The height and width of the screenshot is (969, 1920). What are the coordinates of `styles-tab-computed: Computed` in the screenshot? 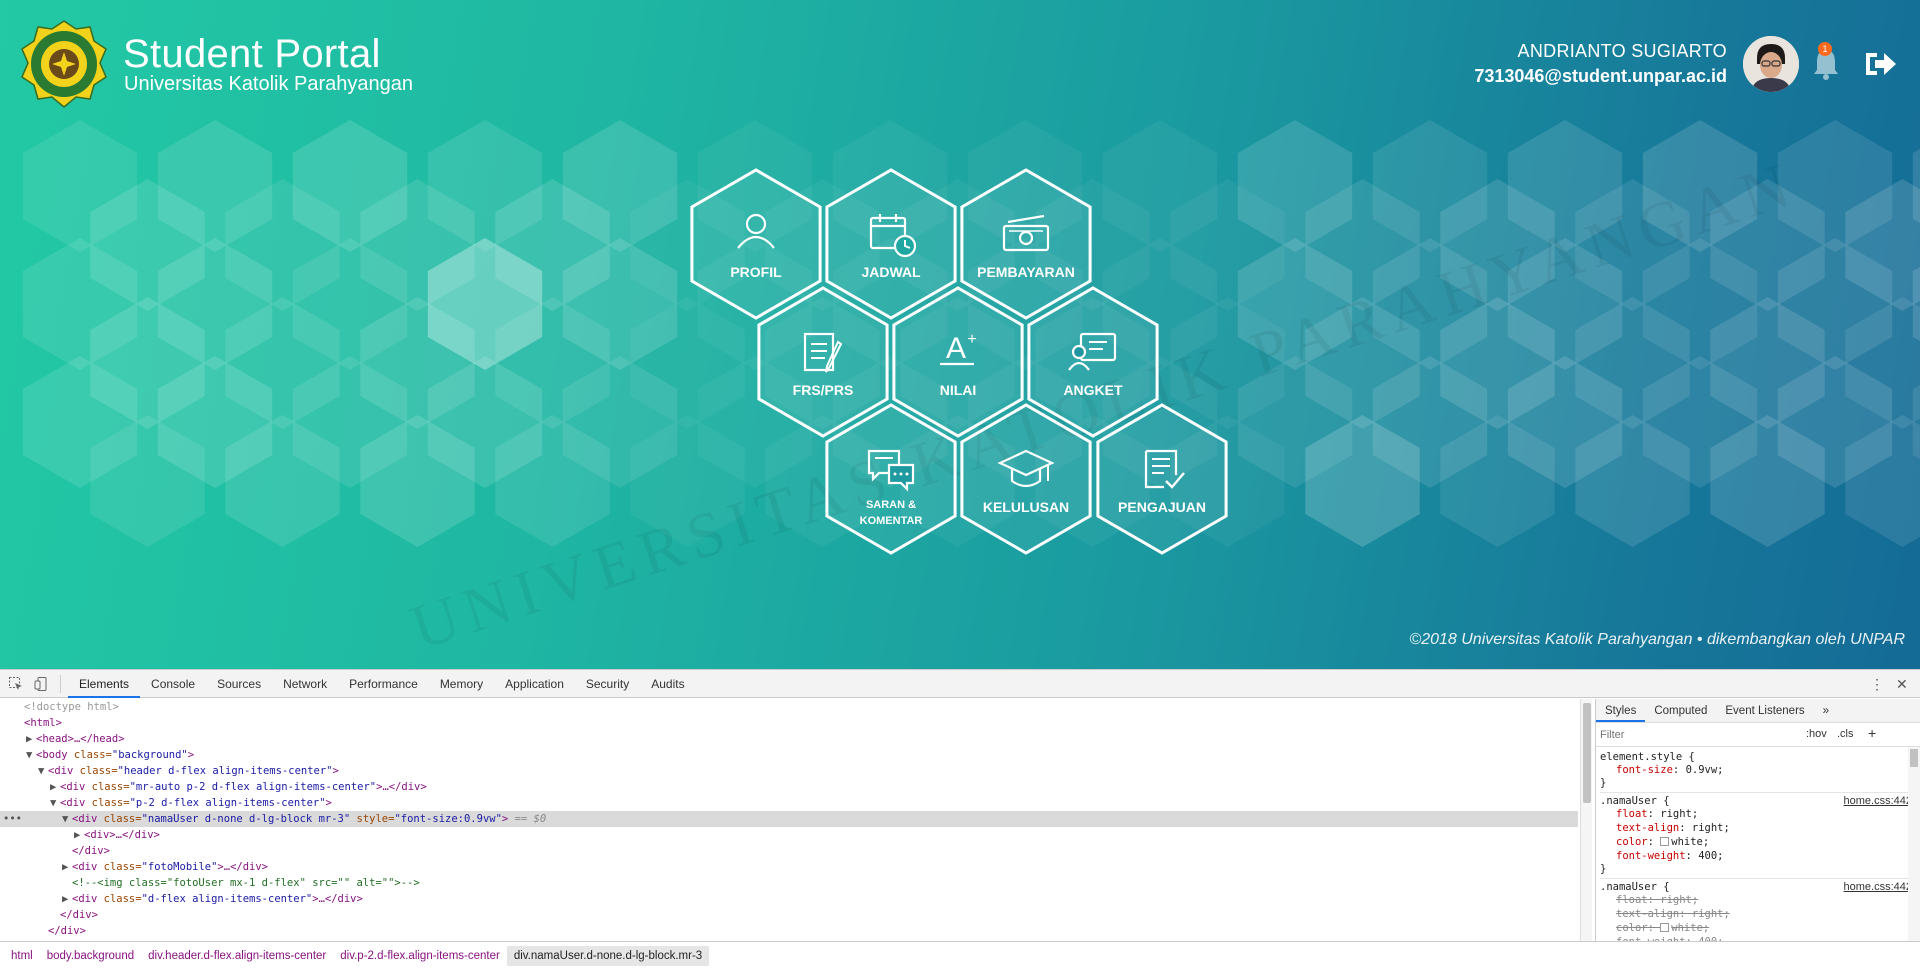 It's located at (1680, 710).